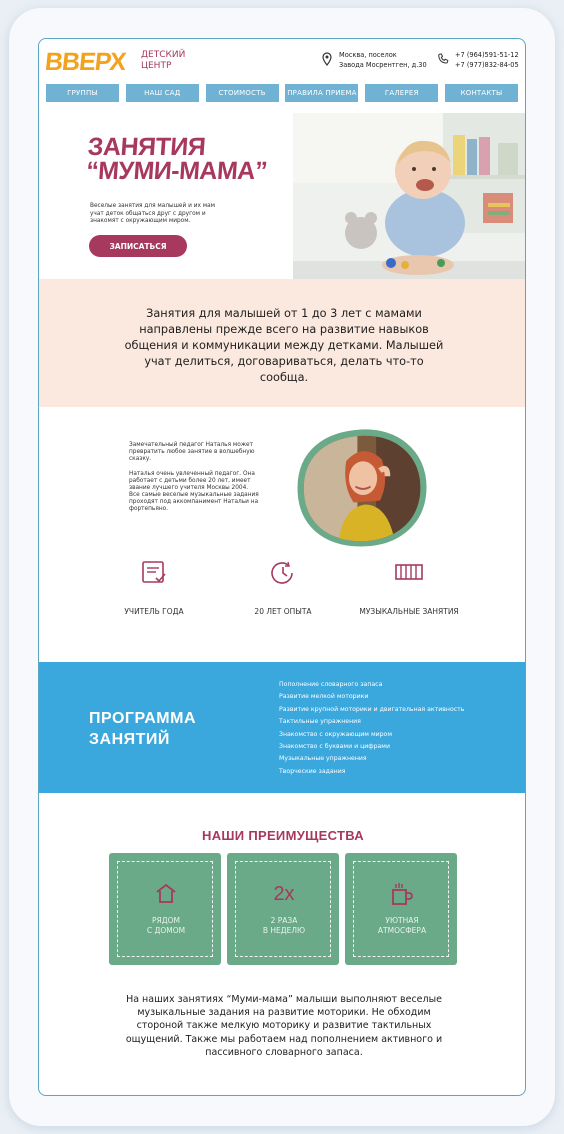 This screenshot has width=564, height=1134. I want to click on hero-title: ЗАНЯТИЯ “МУМИ-МАМА”, so click(186, 159).